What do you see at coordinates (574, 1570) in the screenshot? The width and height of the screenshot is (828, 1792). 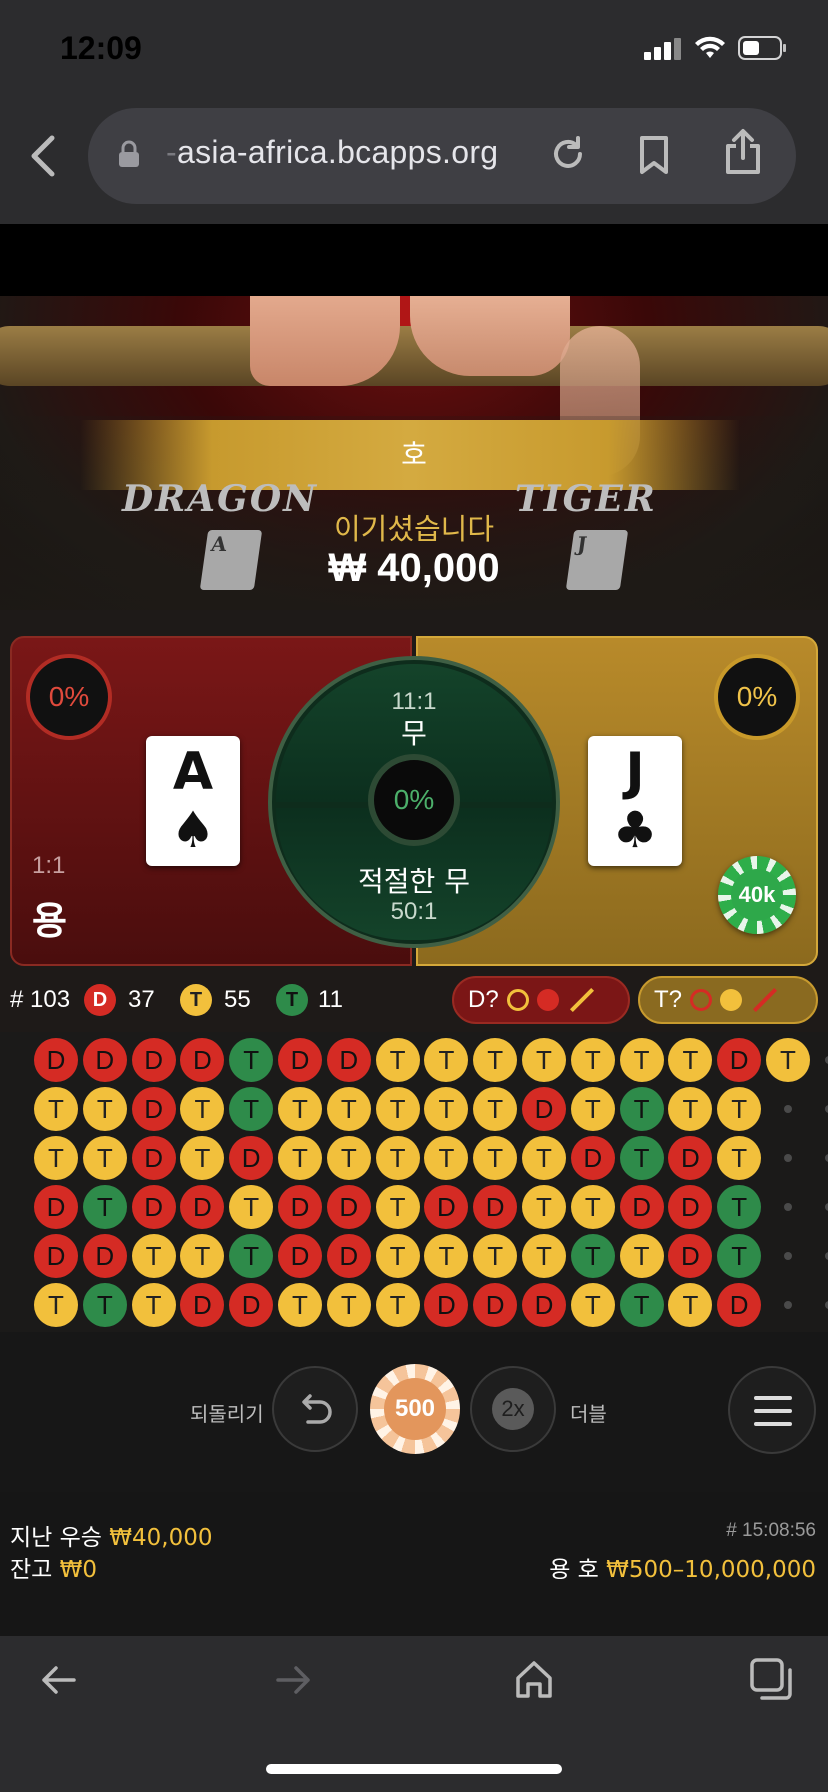 I see `bet-limits-label: 용 호` at bounding box center [574, 1570].